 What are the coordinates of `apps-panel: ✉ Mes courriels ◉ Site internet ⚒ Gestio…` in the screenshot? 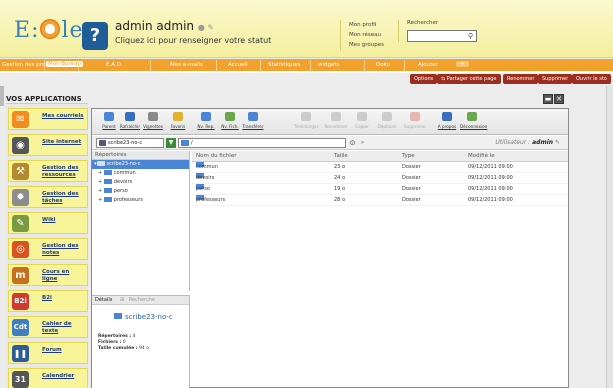 It's located at (47, 245).